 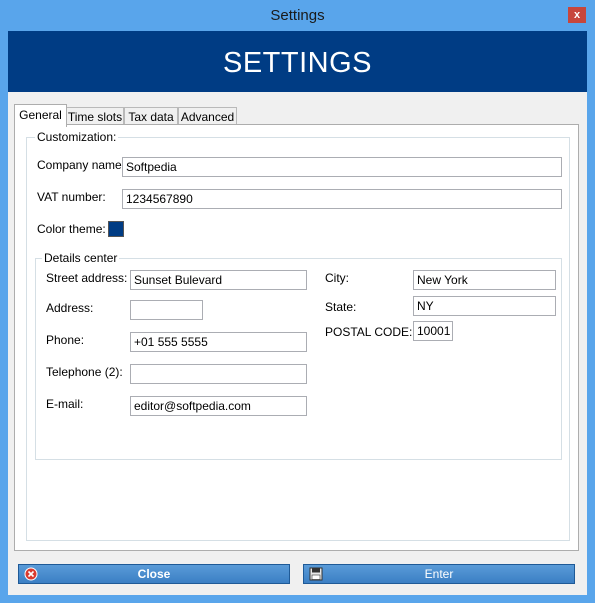 I want to click on vat-number-field: 1234567890, so click(x=342, y=199).